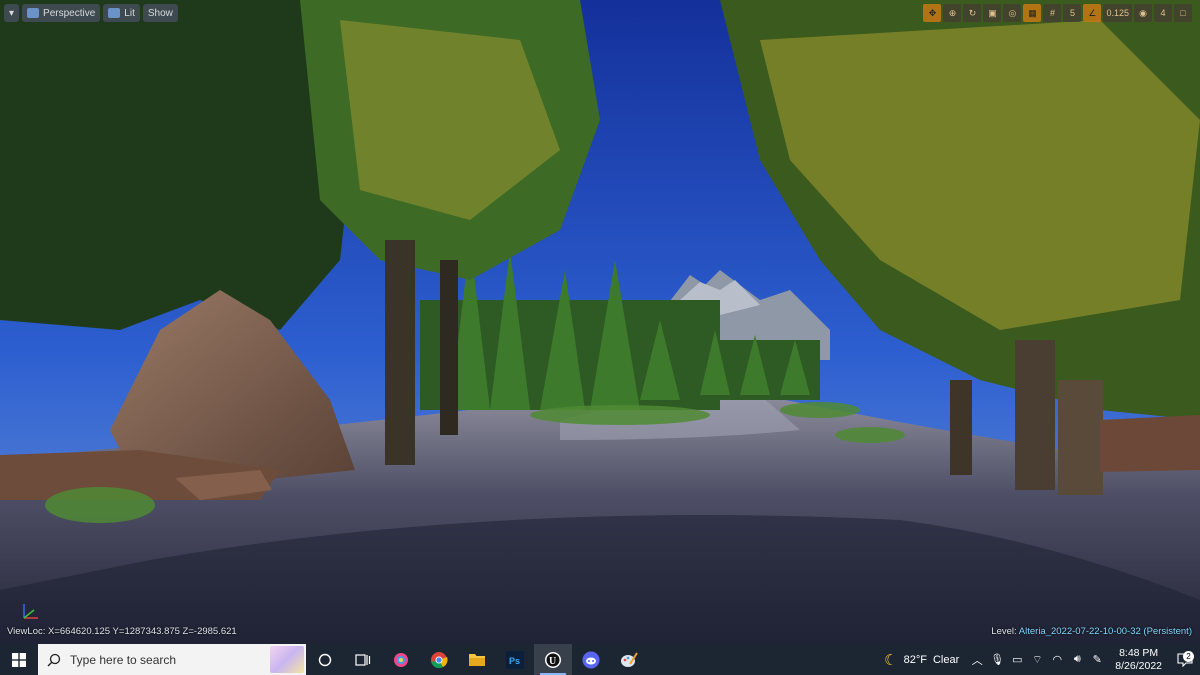 This screenshot has height=675, width=1200. I want to click on photoshop-icon: Ps, so click(515, 659).